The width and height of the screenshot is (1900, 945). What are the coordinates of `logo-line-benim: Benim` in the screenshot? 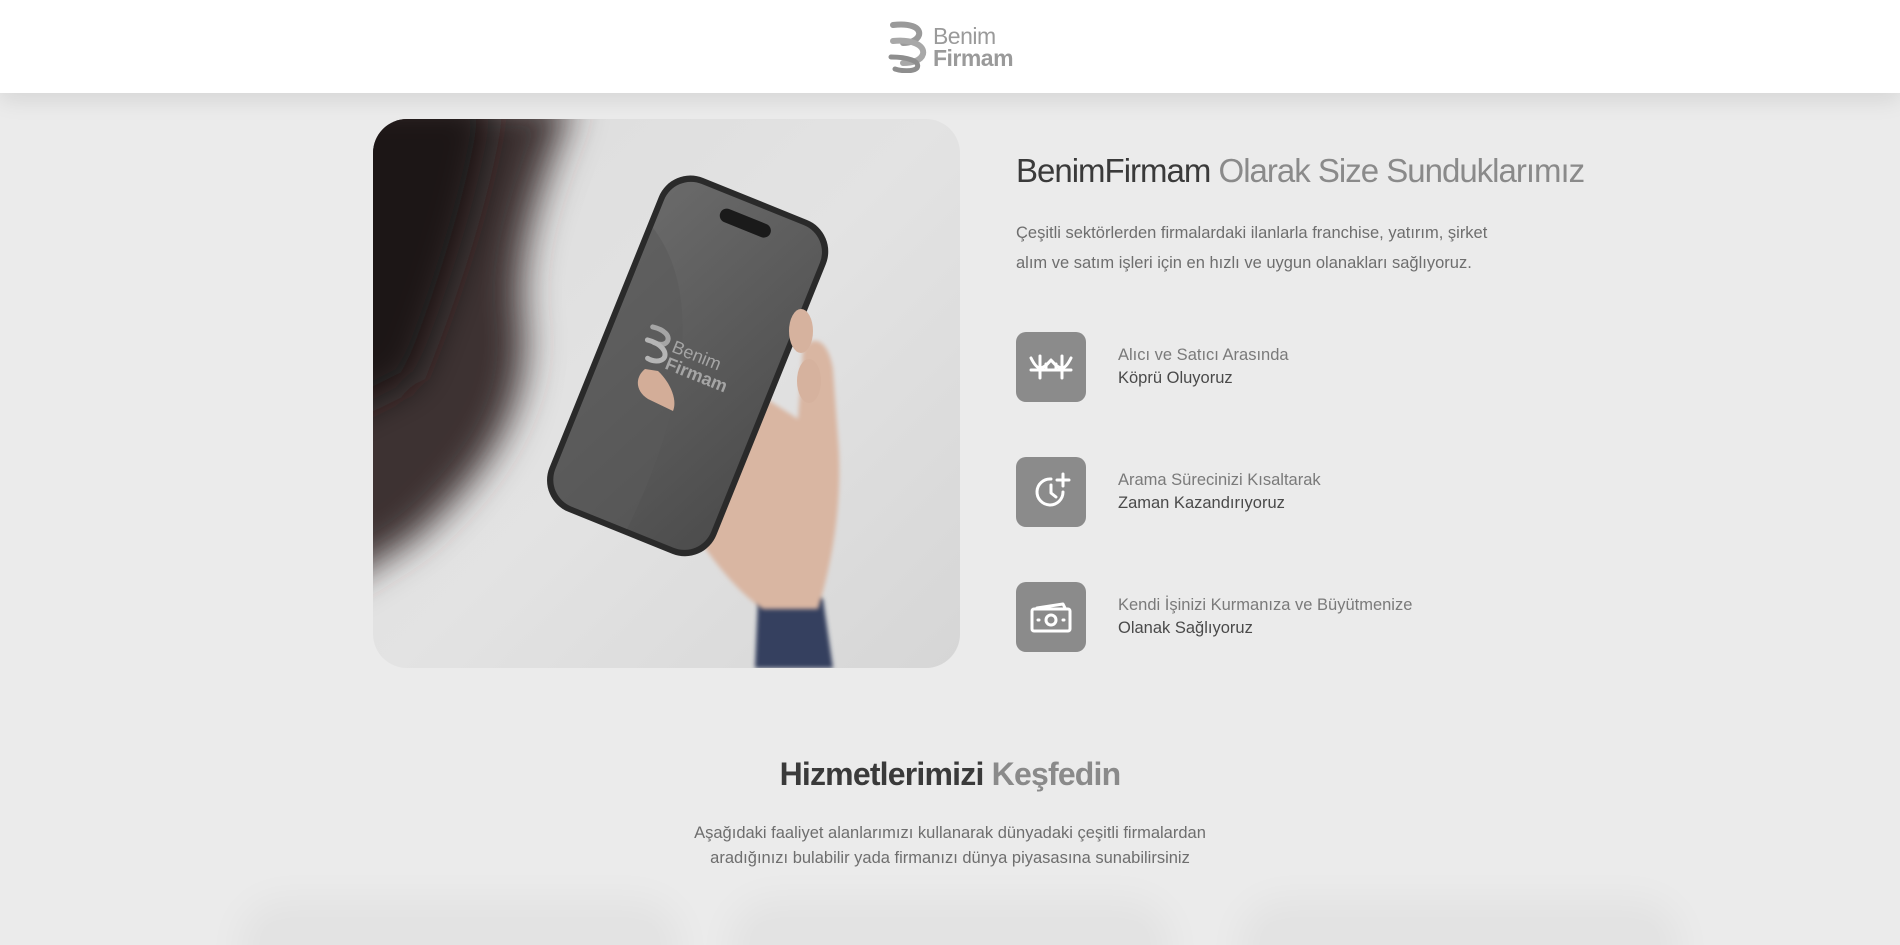 It's located at (964, 35).